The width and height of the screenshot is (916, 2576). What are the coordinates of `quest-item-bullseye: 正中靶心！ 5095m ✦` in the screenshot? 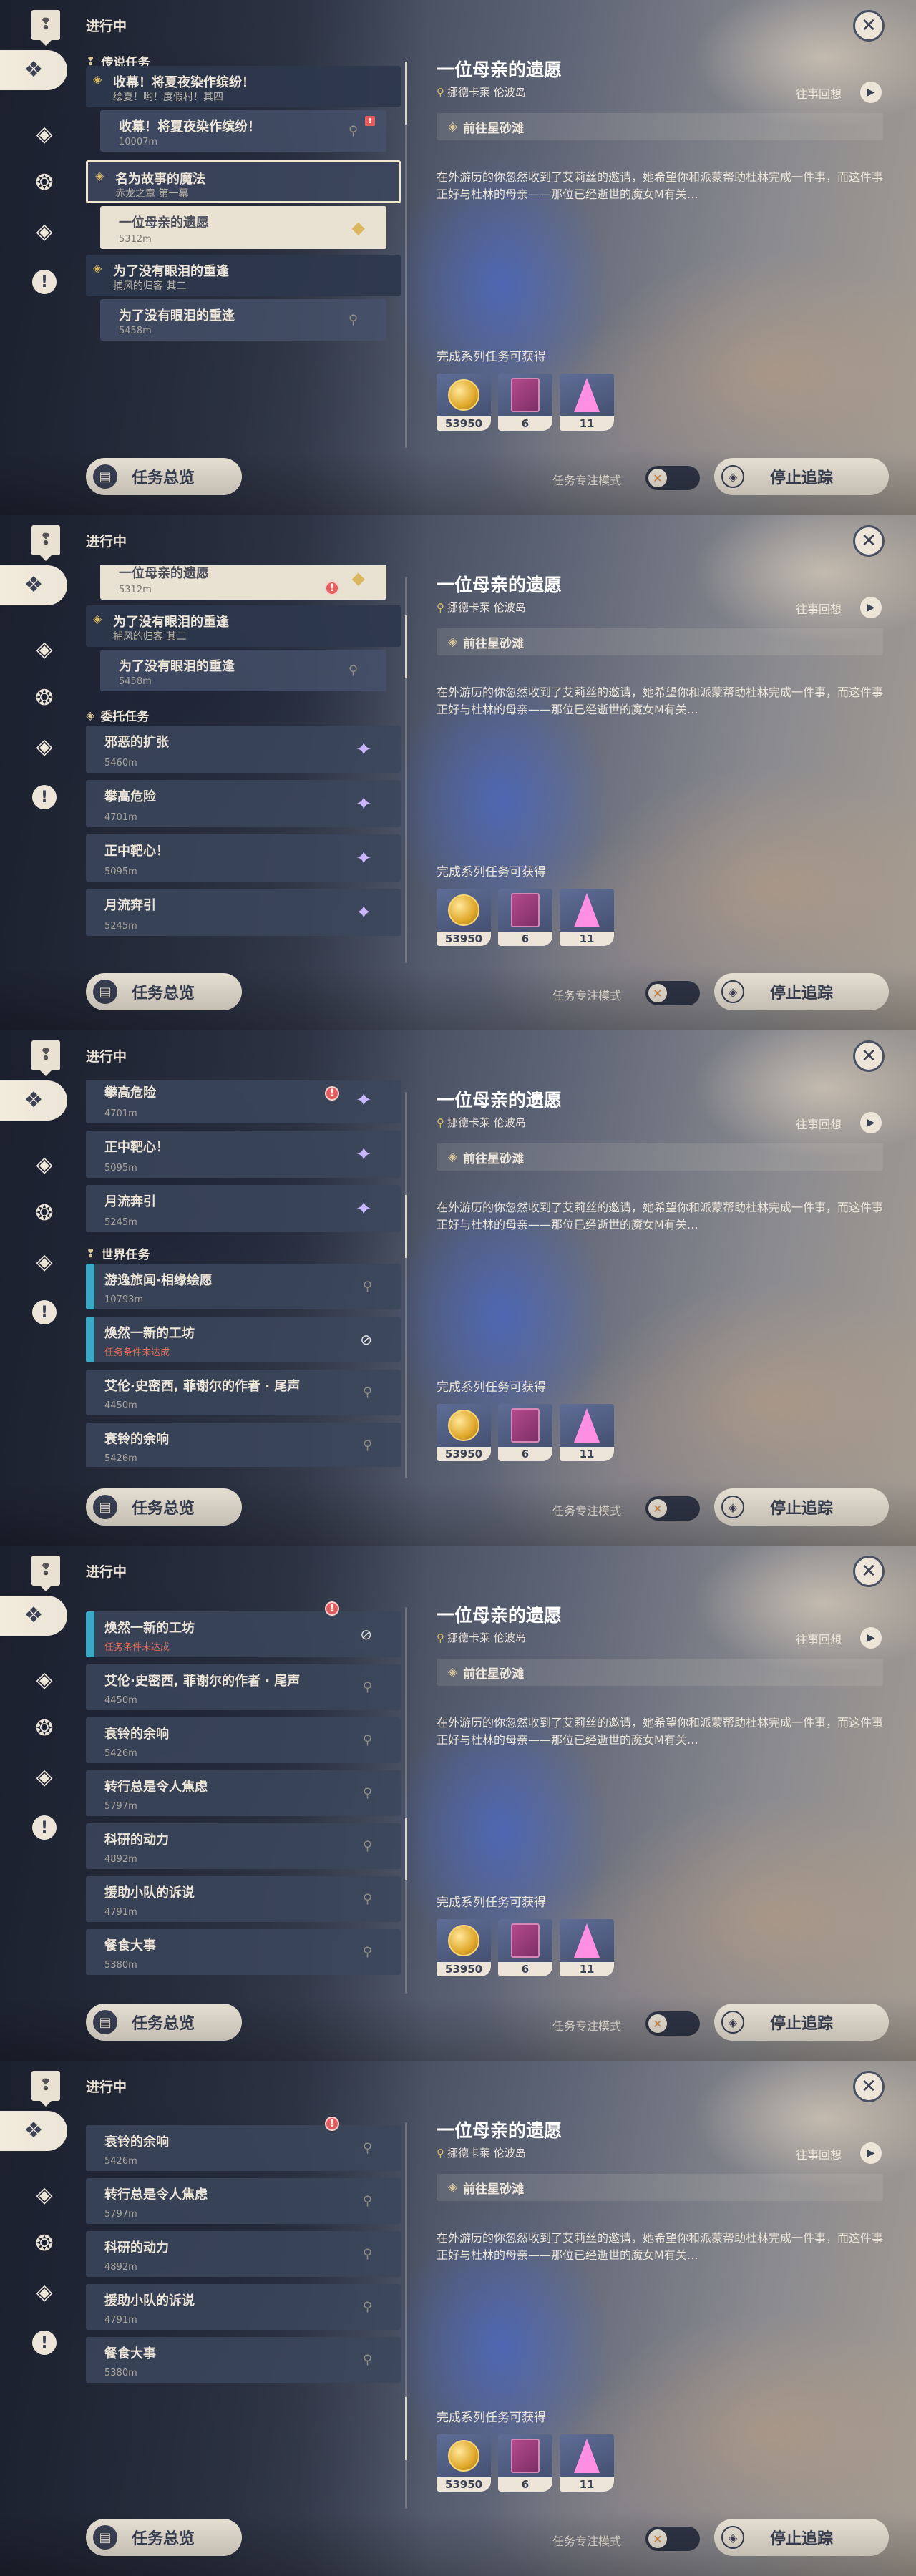 It's located at (243, 858).